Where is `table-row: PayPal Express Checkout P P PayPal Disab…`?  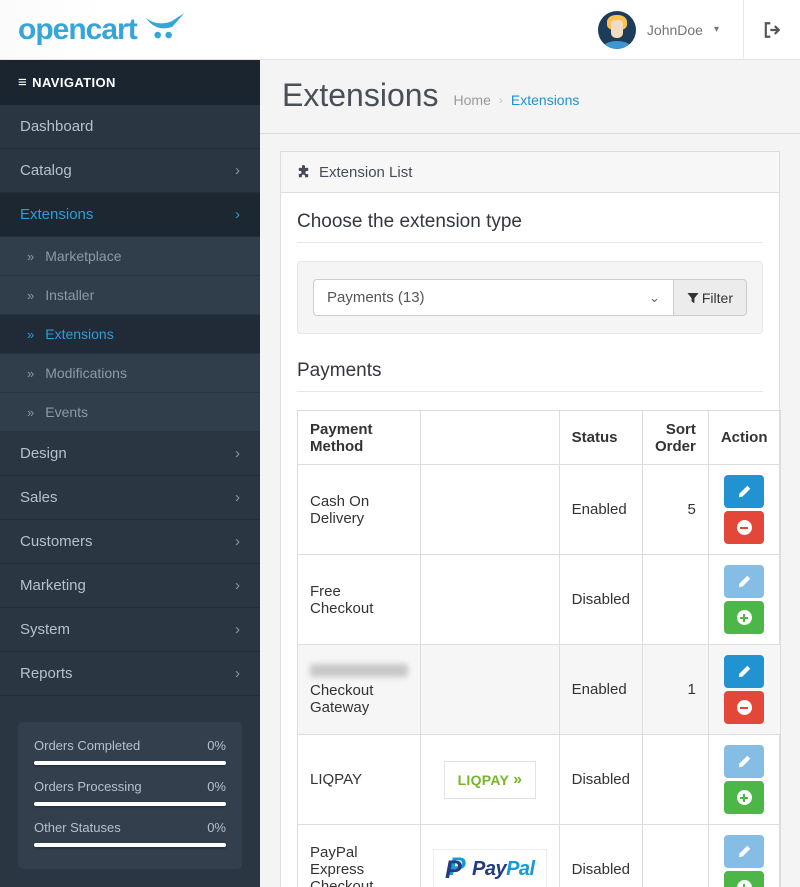 table-row: PayPal Express Checkout P P PayPal Disab… is located at coordinates (539, 855).